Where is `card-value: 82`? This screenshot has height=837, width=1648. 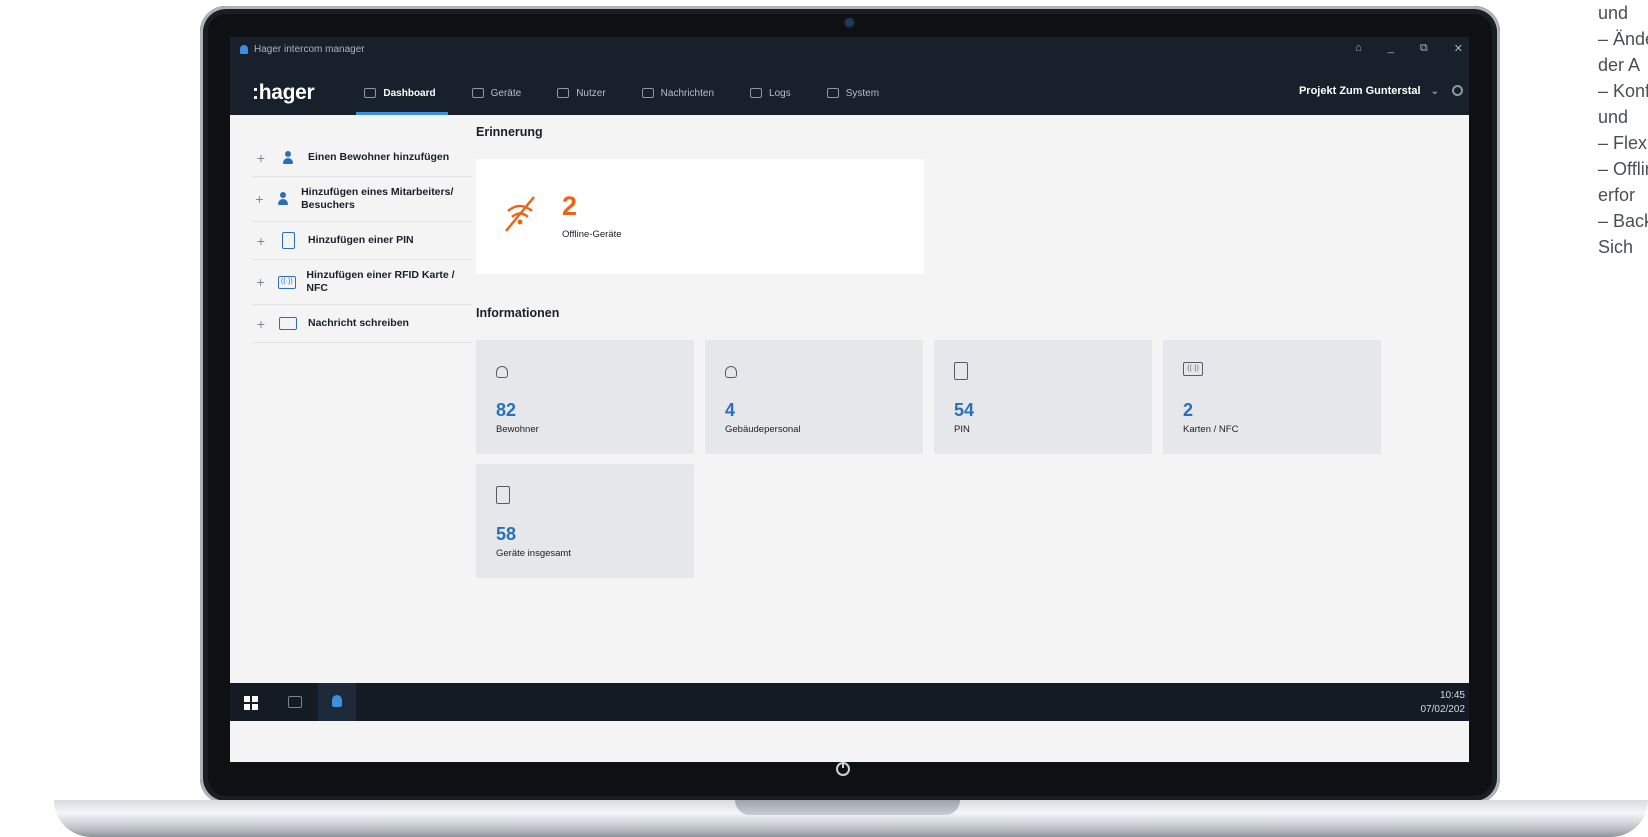 card-value: 82 is located at coordinates (506, 410).